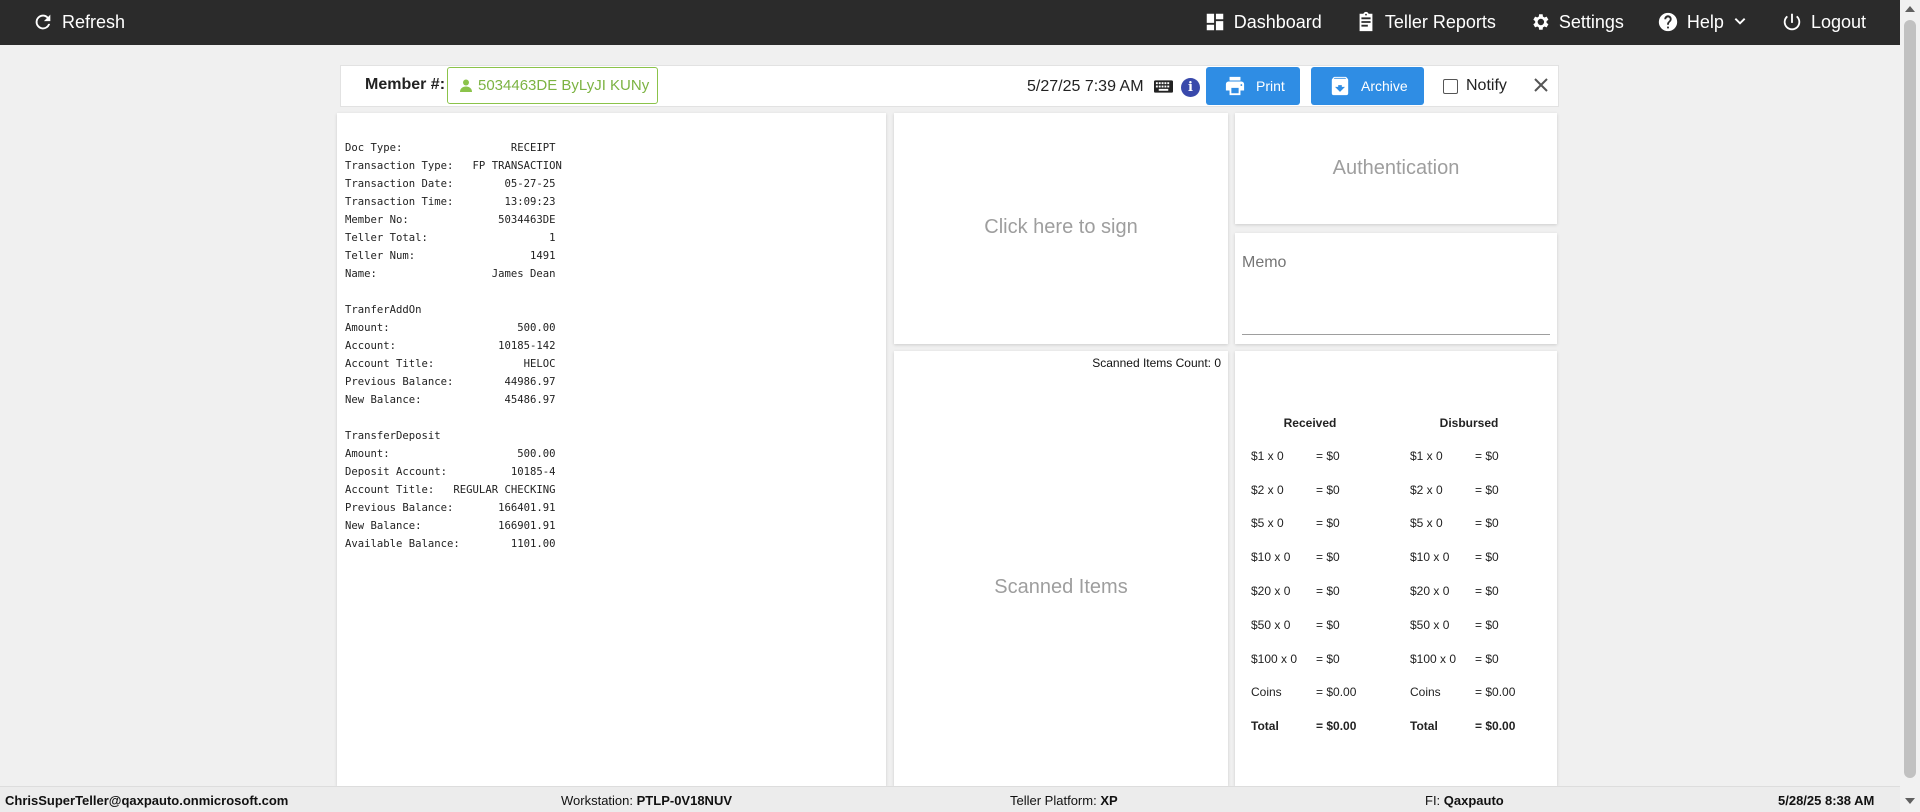 The width and height of the screenshot is (1920, 812). I want to click on disbursed-row: $5 x 0 = $0, so click(1469, 524).